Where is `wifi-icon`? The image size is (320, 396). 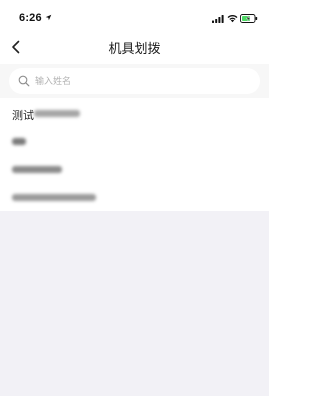 wifi-icon is located at coordinates (232, 19).